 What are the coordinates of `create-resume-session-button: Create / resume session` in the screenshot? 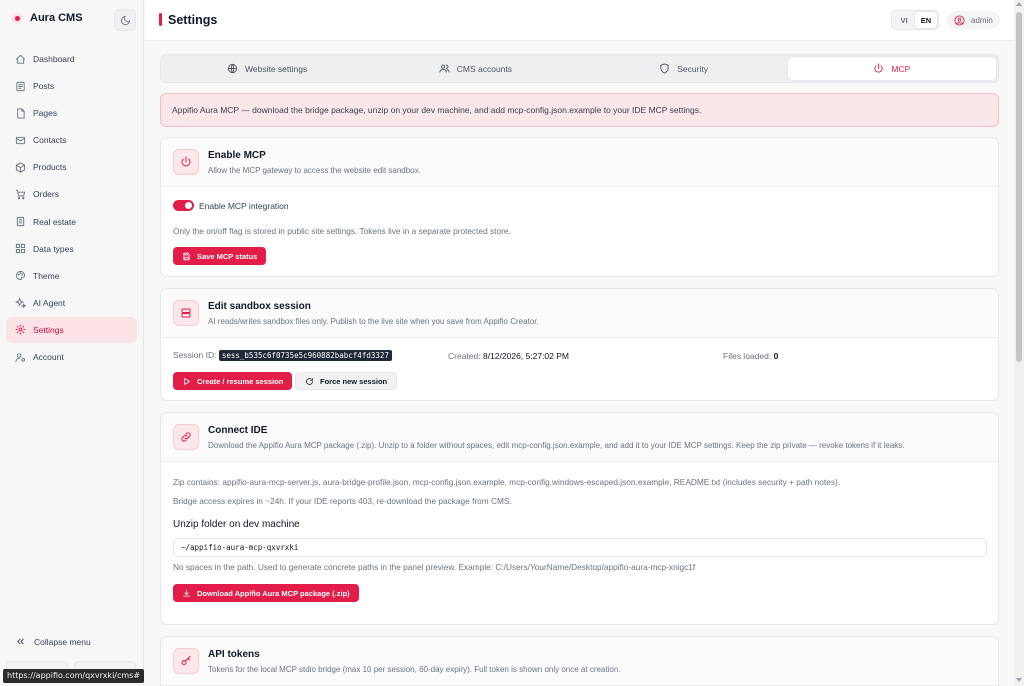 It's located at (233, 381).